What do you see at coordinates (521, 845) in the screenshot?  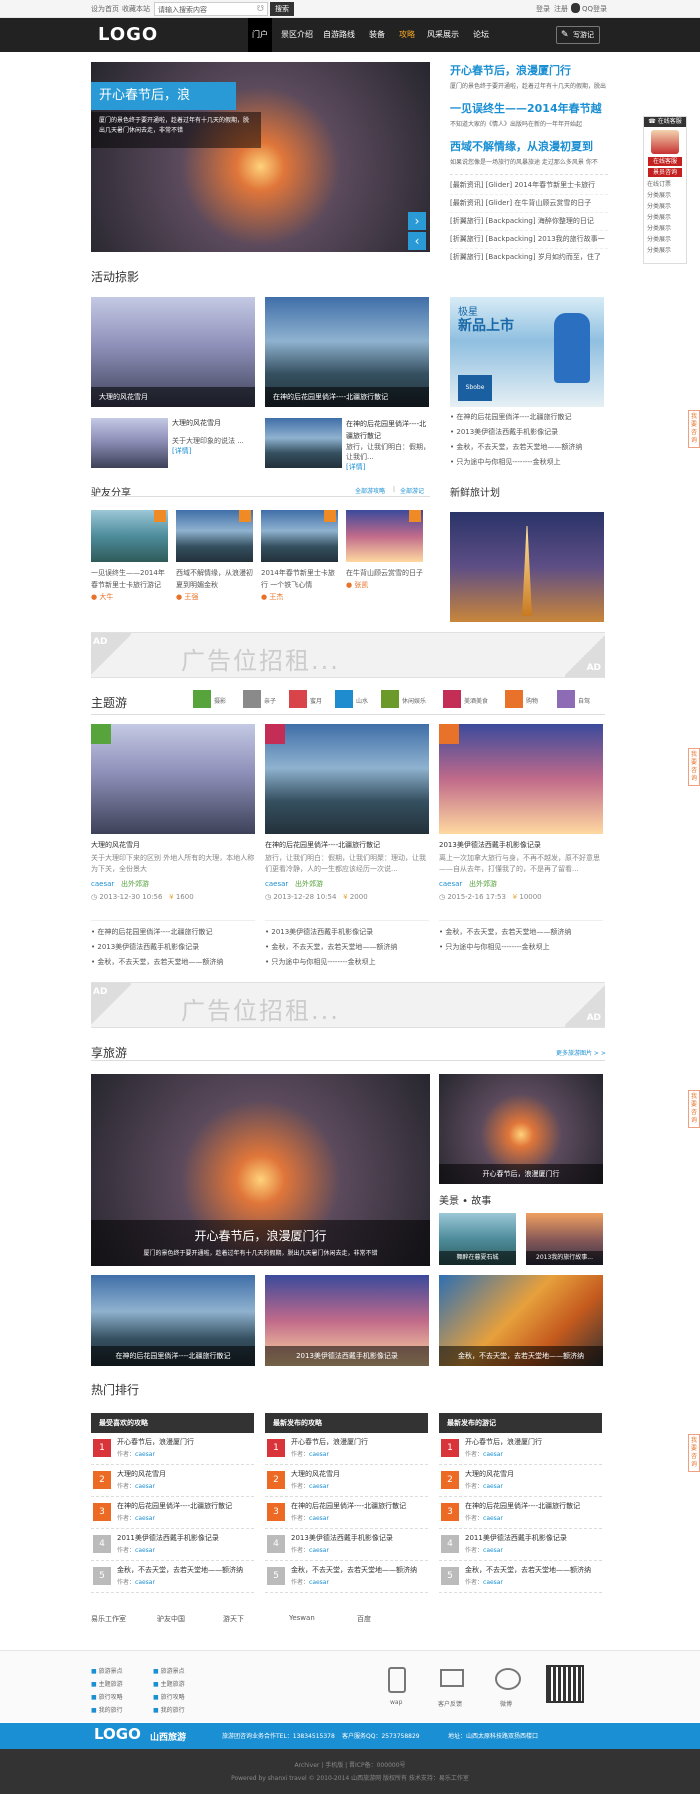 I see `card-title: 2013美伊德法西戴手机影像记录` at bounding box center [521, 845].